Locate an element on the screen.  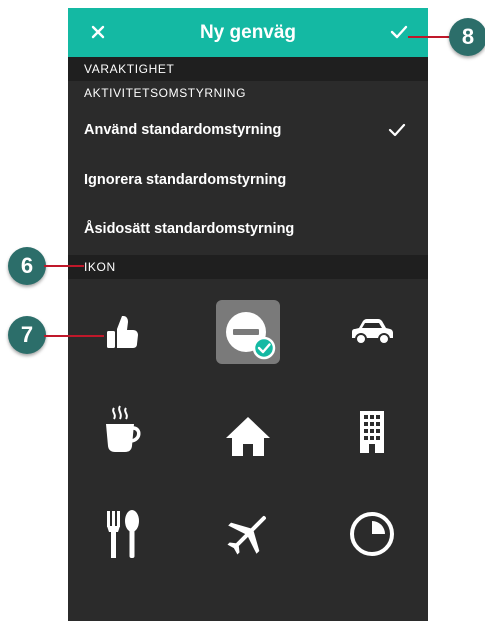
car-icon is located at coordinates (372, 332).